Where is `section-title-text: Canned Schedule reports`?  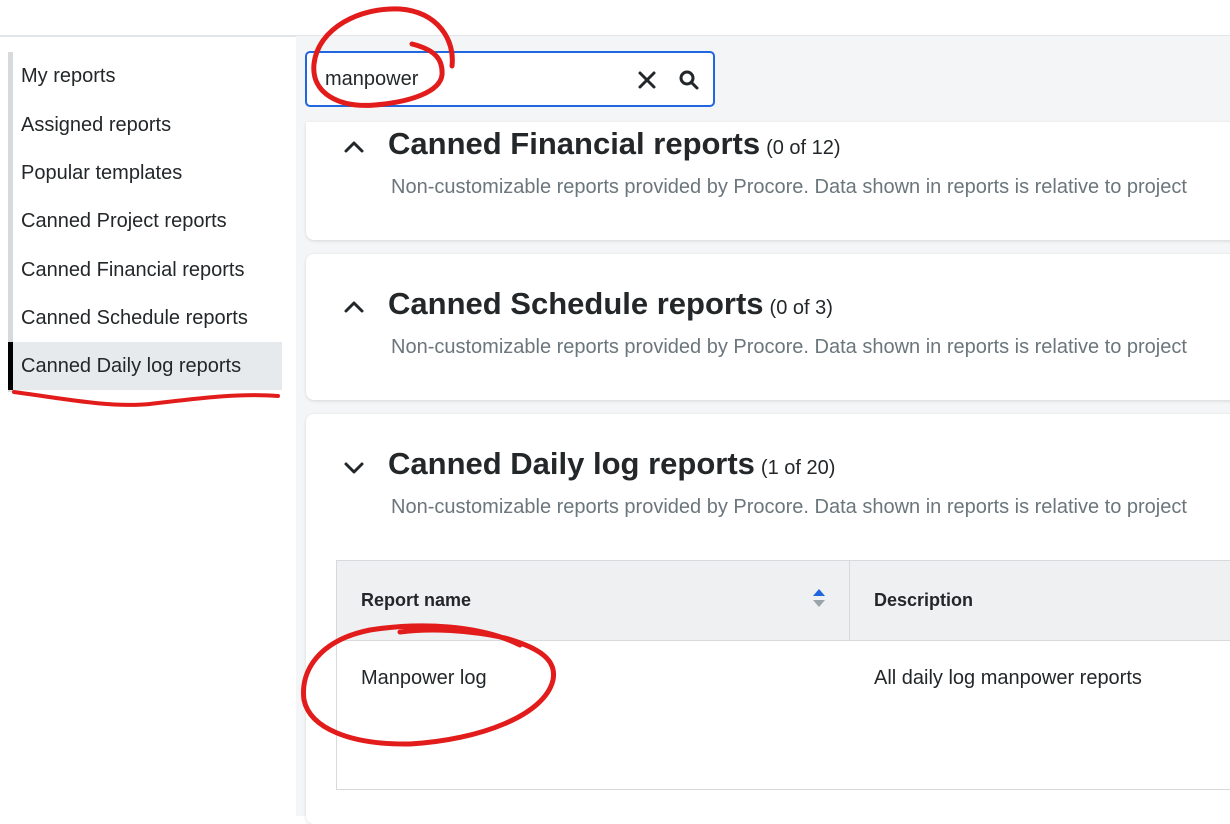
section-title-text: Canned Schedule reports is located at coordinates (576, 303).